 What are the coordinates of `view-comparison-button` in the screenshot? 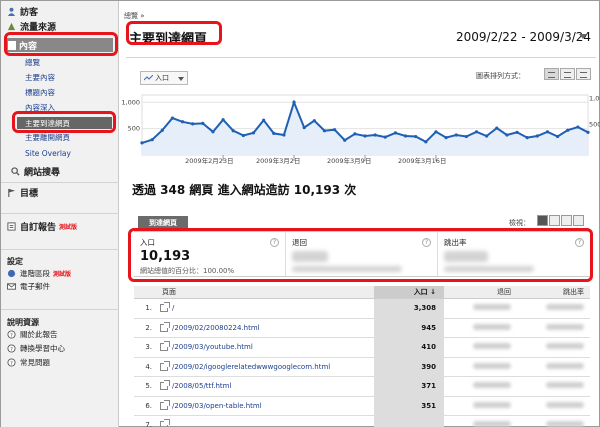 It's located at (578, 220).